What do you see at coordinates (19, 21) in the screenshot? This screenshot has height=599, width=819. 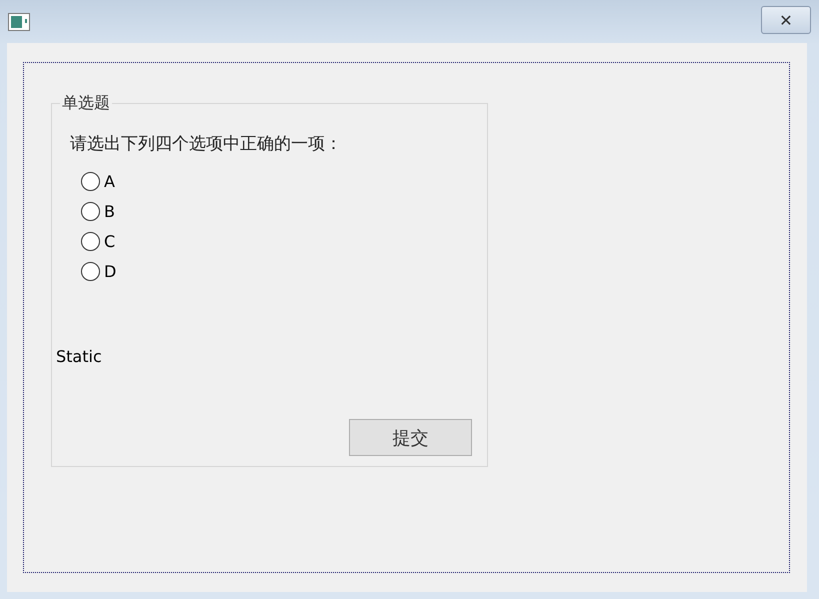 I see `window-icon` at bounding box center [19, 21].